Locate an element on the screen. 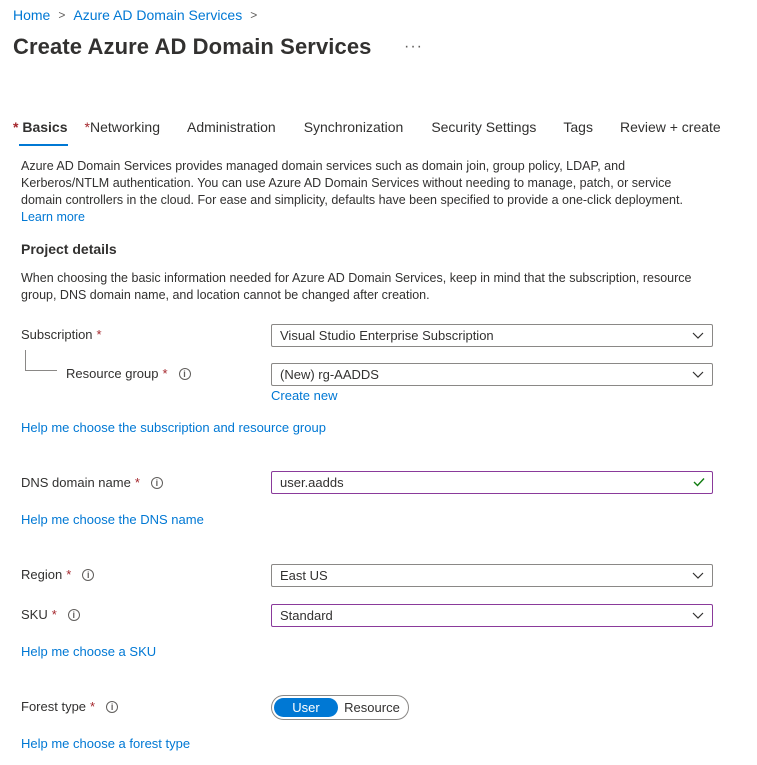  checkmark-icon is located at coordinates (699, 482).